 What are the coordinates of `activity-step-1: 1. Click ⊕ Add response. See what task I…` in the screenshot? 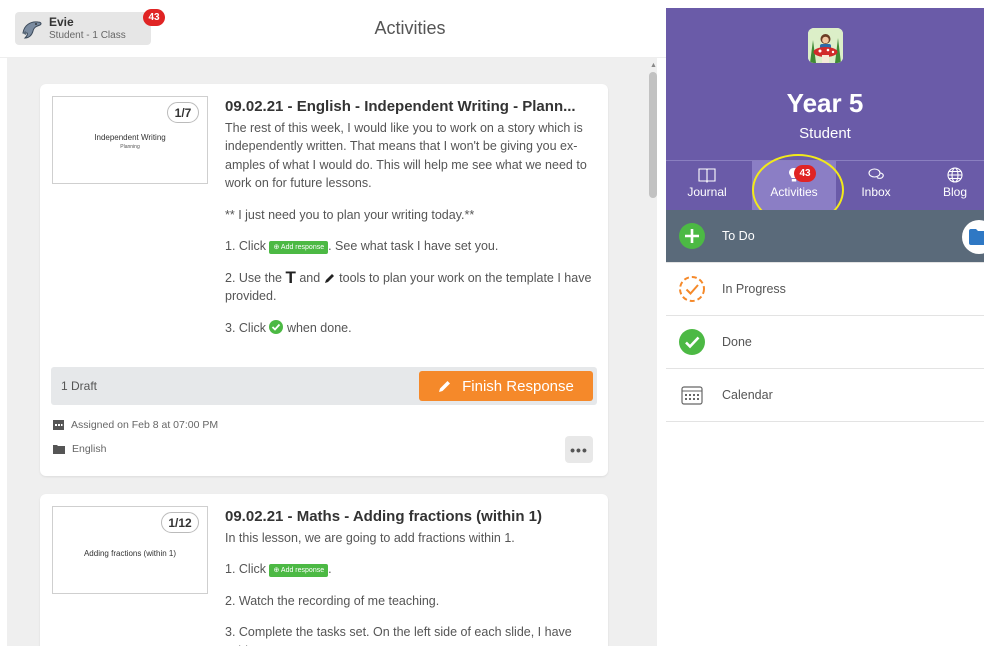 It's located at (411, 246).